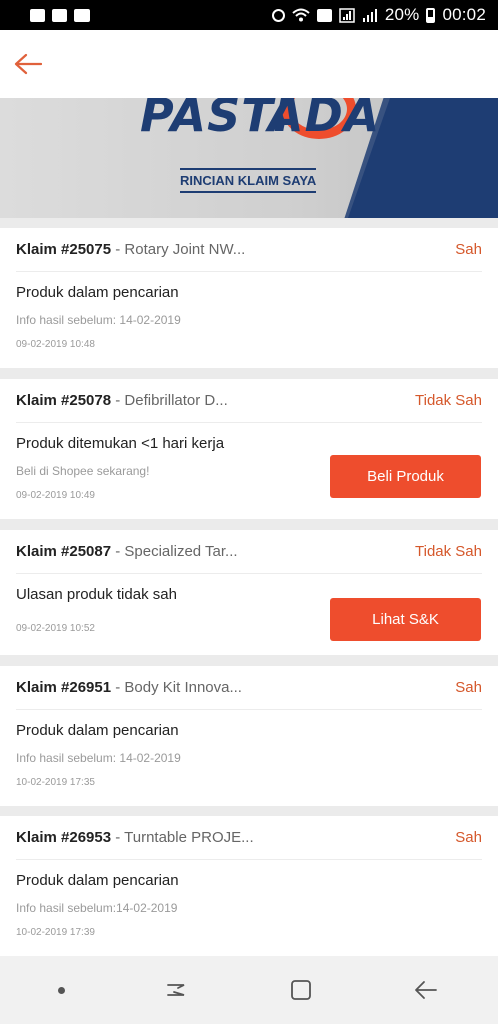 This screenshot has width=498, height=1024. What do you see at coordinates (64, 687) in the screenshot?
I see `claim-id: Klaim #26951` at bounding box center [64, 687].